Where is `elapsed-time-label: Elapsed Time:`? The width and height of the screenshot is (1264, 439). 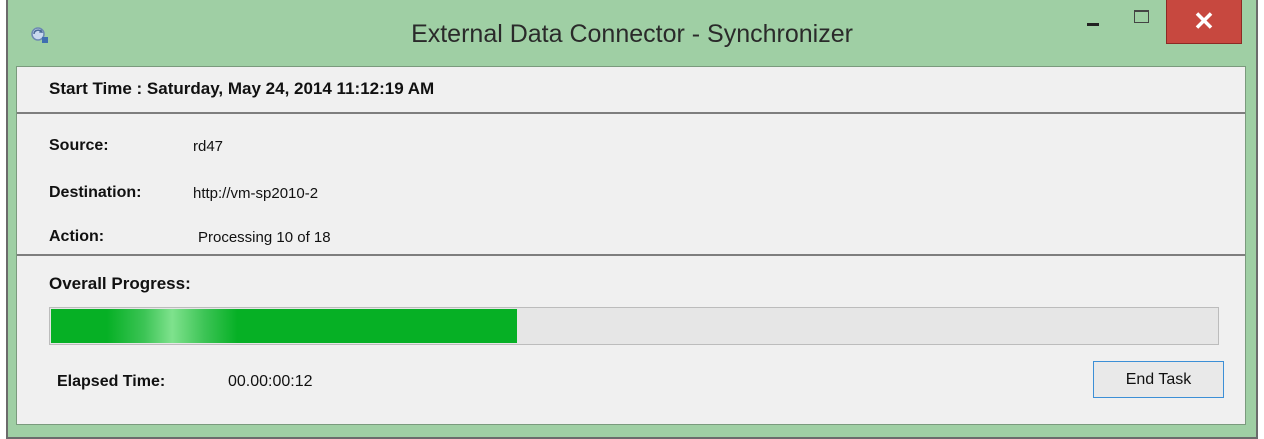 elapsed-time-label: Elapsed Time: is located at coordinates (111, 381).